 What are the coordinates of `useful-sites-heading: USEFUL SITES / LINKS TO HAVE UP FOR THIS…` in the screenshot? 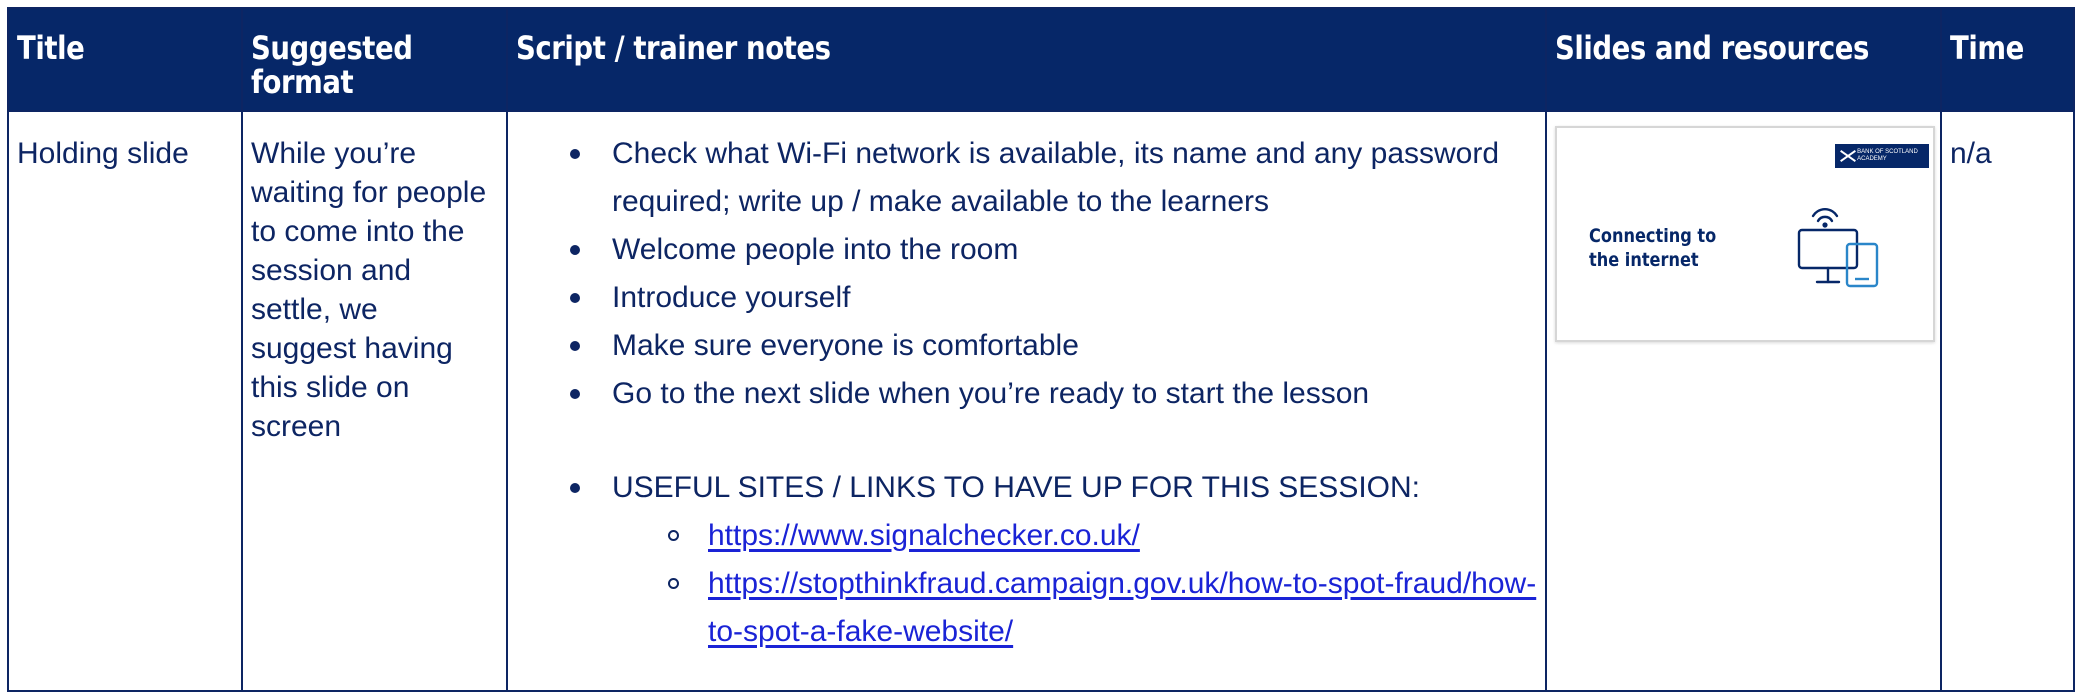 It's located at (1053, 560).